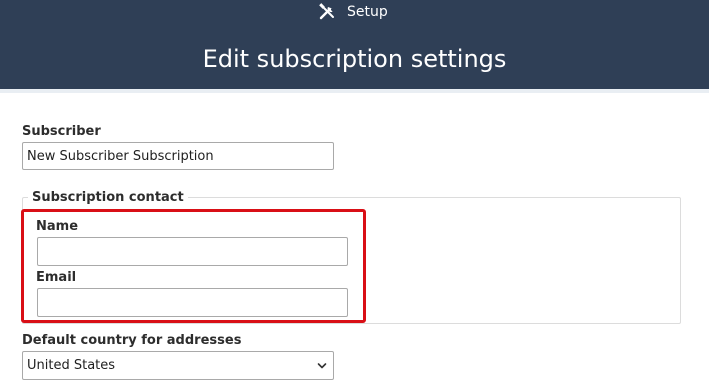  What do you see at coordinates (354, 91) in the screenshot?
I see `header-divider` at bounding box center [354, 91].